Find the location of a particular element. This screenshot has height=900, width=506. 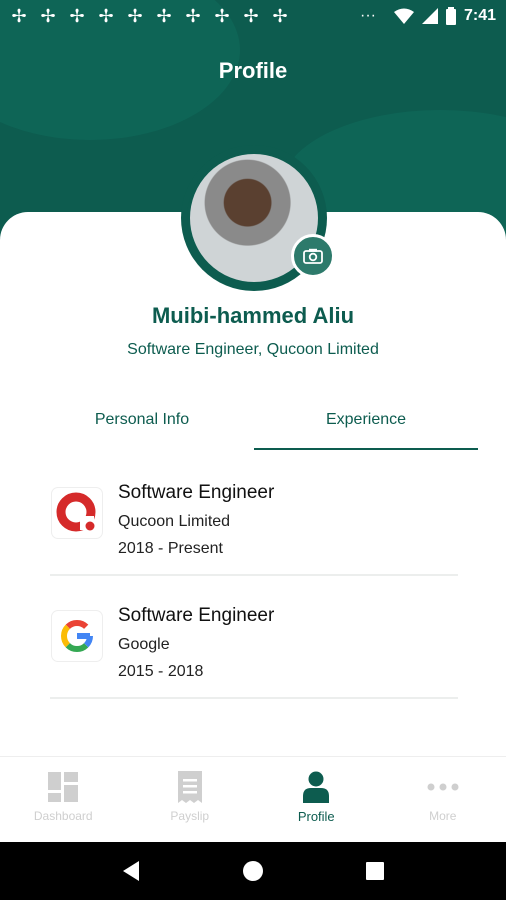

nav-label: Profile is located at coordinates (316, 816).